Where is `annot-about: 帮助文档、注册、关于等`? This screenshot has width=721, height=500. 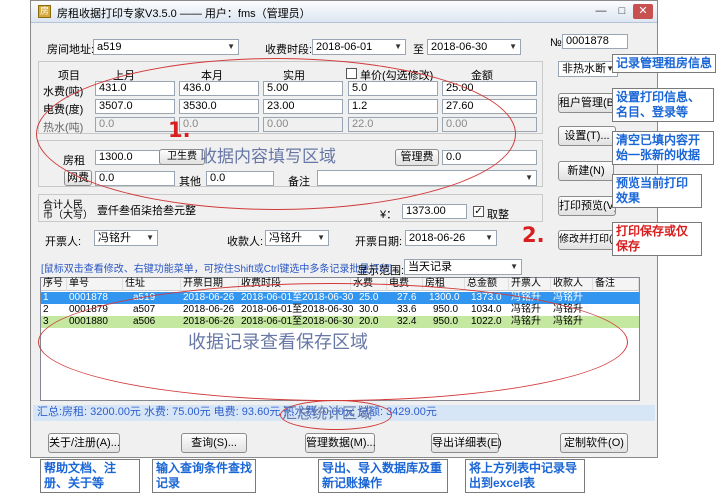
annot-about: 帮助文档、注册、关于等 is located at coordinates (90, 476).